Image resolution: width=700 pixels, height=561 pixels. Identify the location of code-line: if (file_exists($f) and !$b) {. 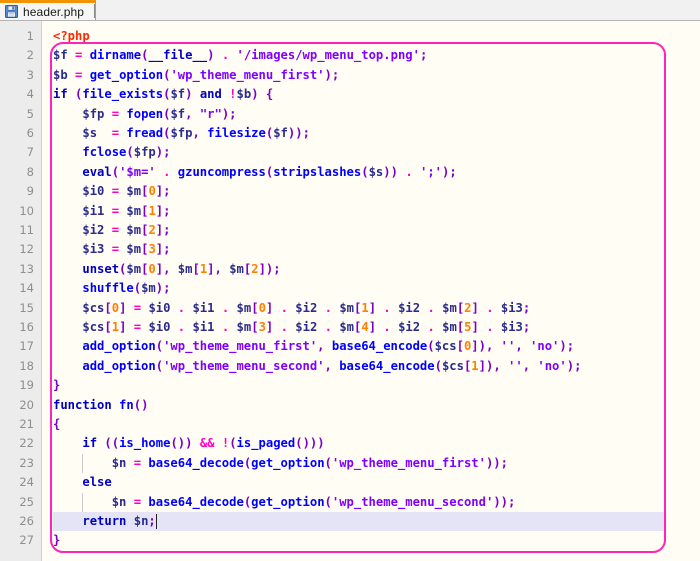
(163, 94).